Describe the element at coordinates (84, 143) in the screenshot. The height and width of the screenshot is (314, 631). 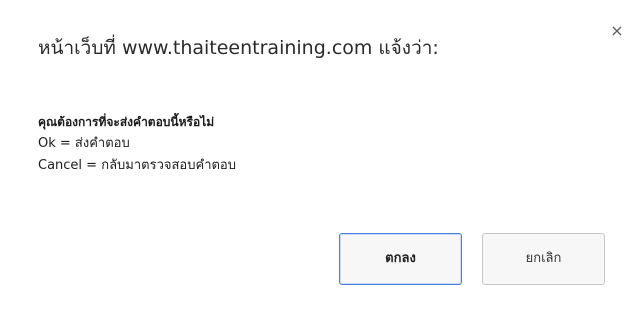
I see `message-ok-hint: Ok = ส่งคำตอบ` at that location.